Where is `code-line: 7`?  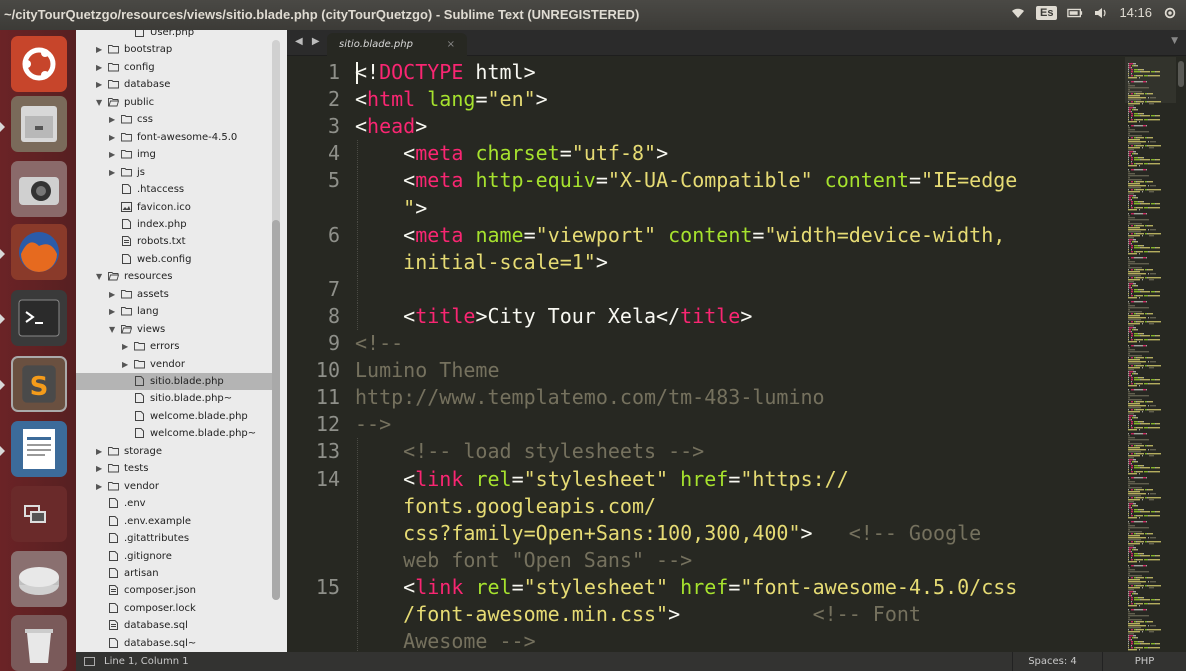 code-line: 7 is located at coordinates (706, 289).